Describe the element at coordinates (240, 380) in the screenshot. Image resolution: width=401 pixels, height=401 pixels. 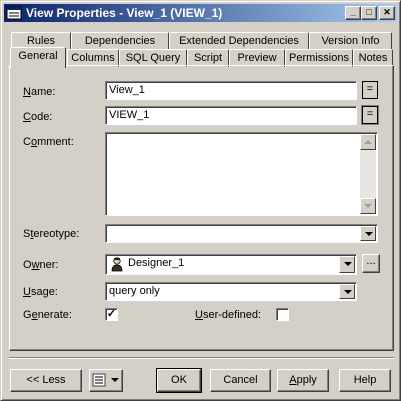
I see `cancel-button: Cancel` at that location.